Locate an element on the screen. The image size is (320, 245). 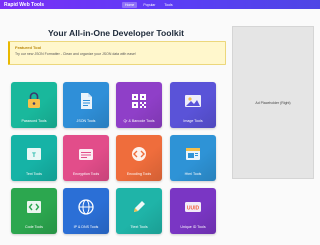
tile-label: Text Tools is located at coordinates (34, 174).